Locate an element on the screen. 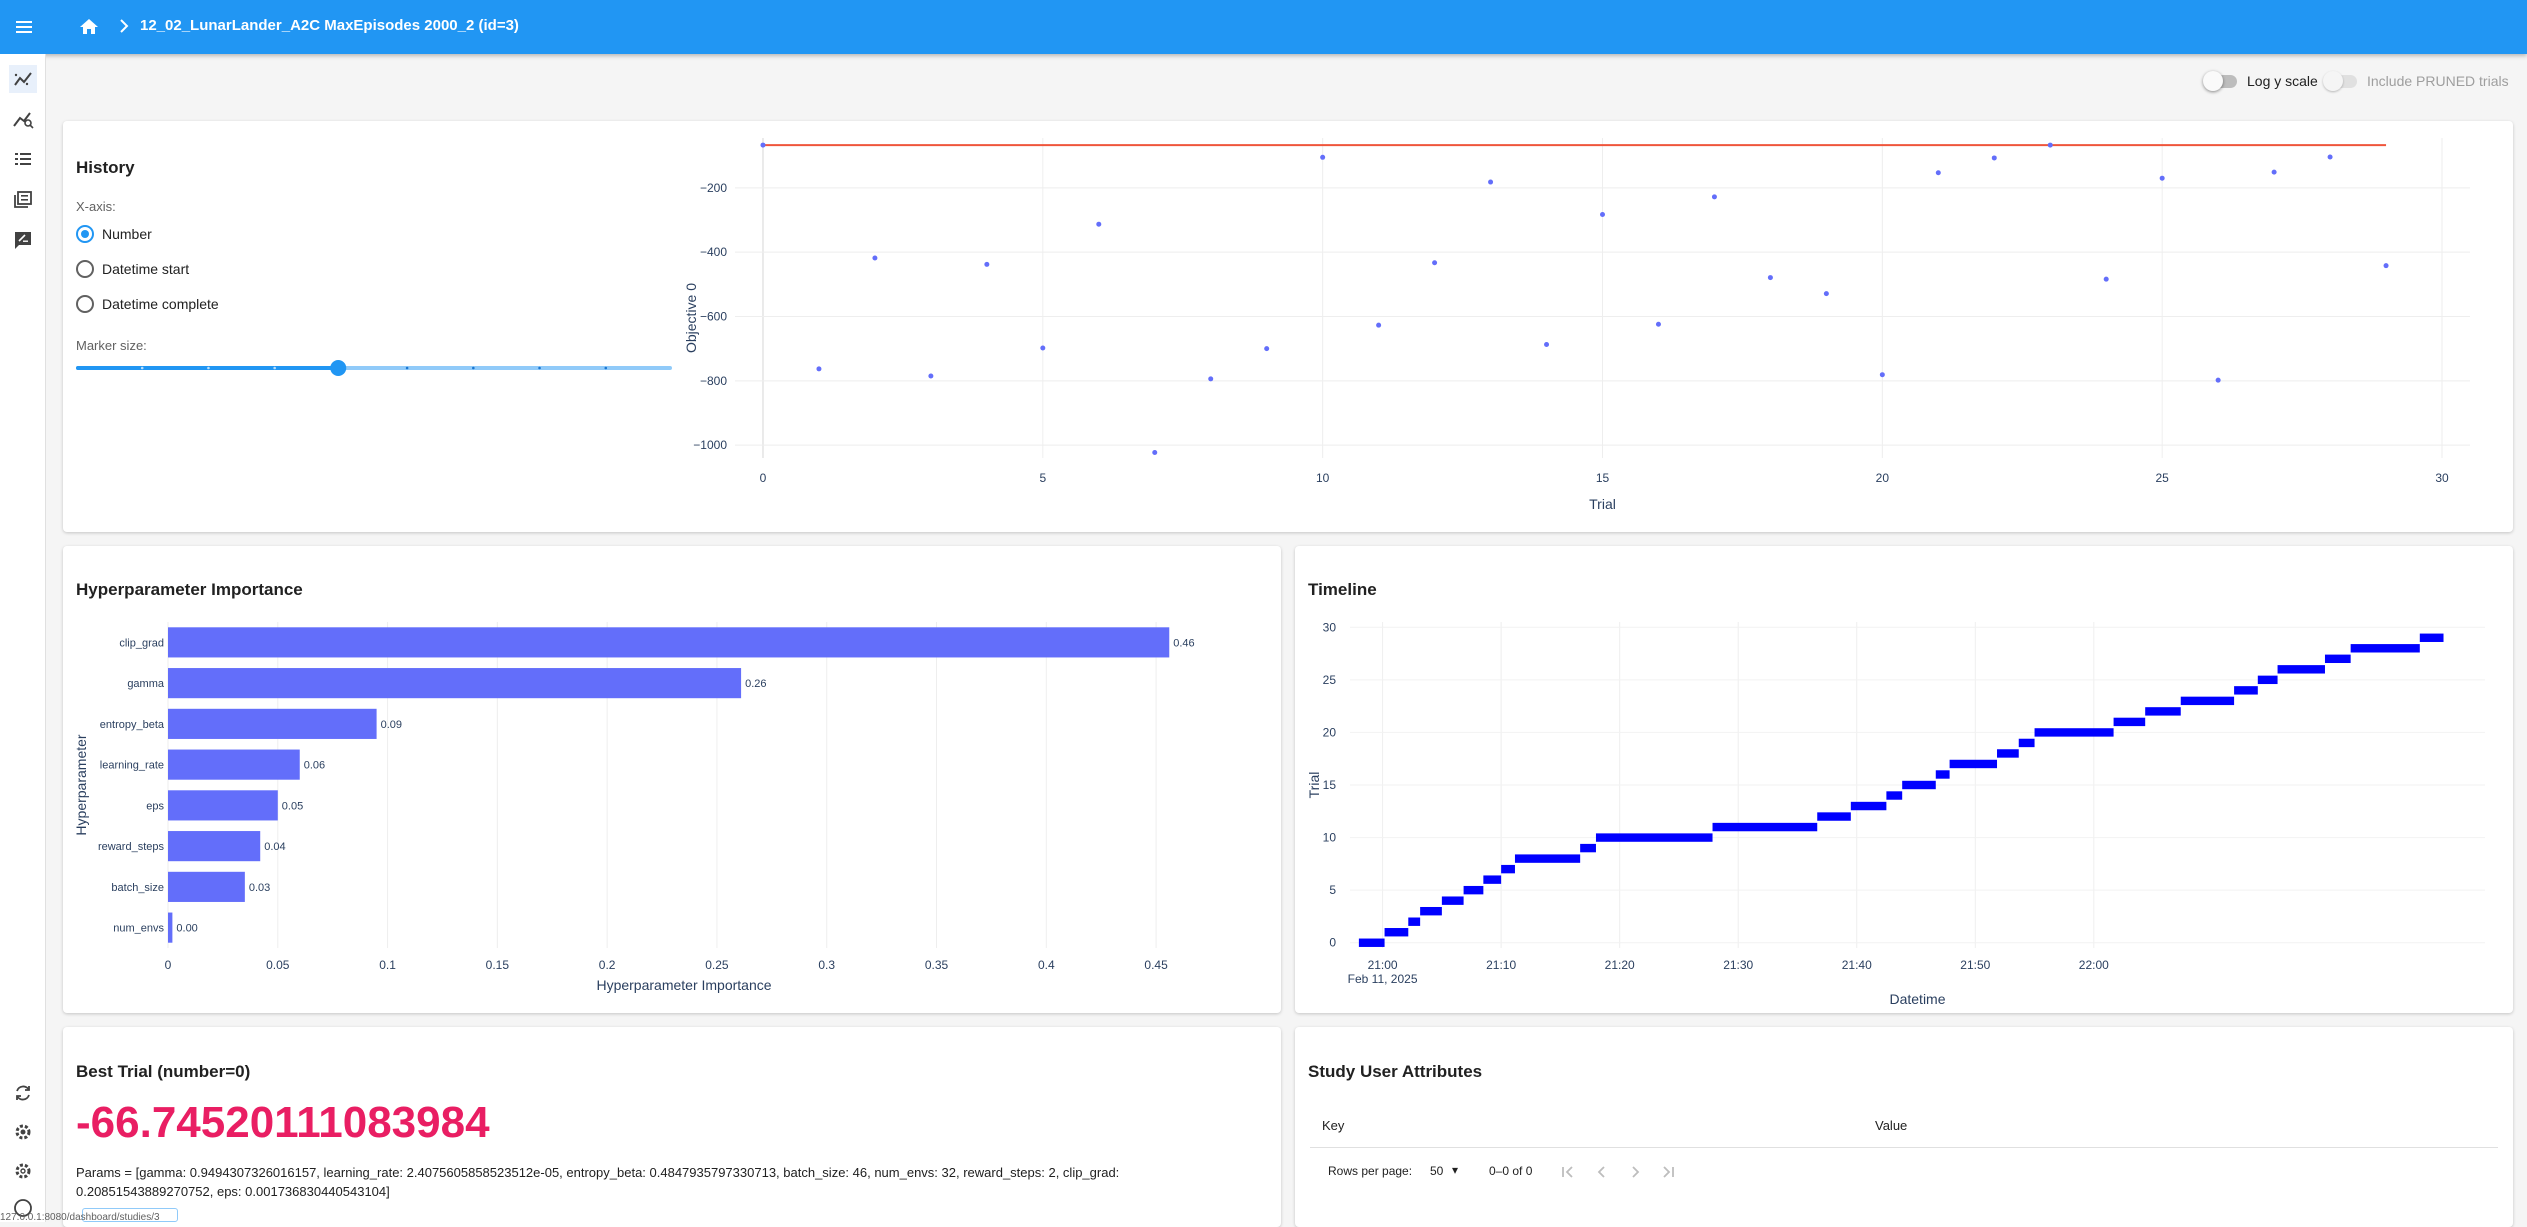 This screenshot has height=1227, width=2527. first-page-icon is located at coordinates (1568, 1172).